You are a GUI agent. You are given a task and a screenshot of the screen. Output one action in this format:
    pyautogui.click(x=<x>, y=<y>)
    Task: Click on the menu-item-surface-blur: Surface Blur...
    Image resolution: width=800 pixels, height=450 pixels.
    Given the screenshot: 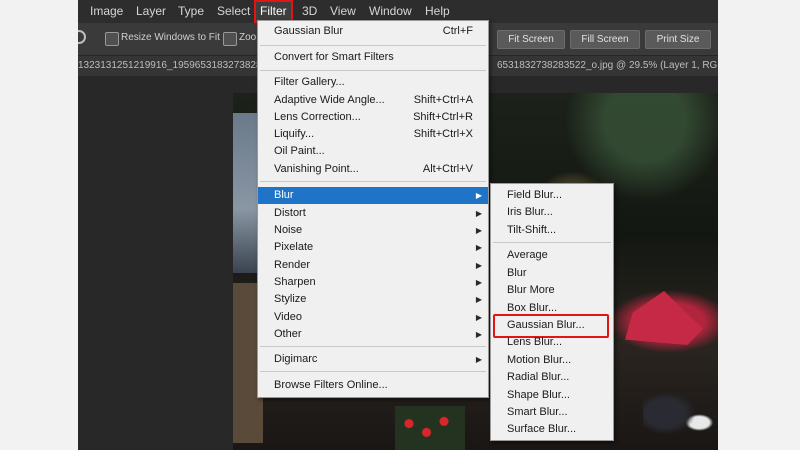 What is the action you would take?
    pyautogui.click(x=552, y=429)
    